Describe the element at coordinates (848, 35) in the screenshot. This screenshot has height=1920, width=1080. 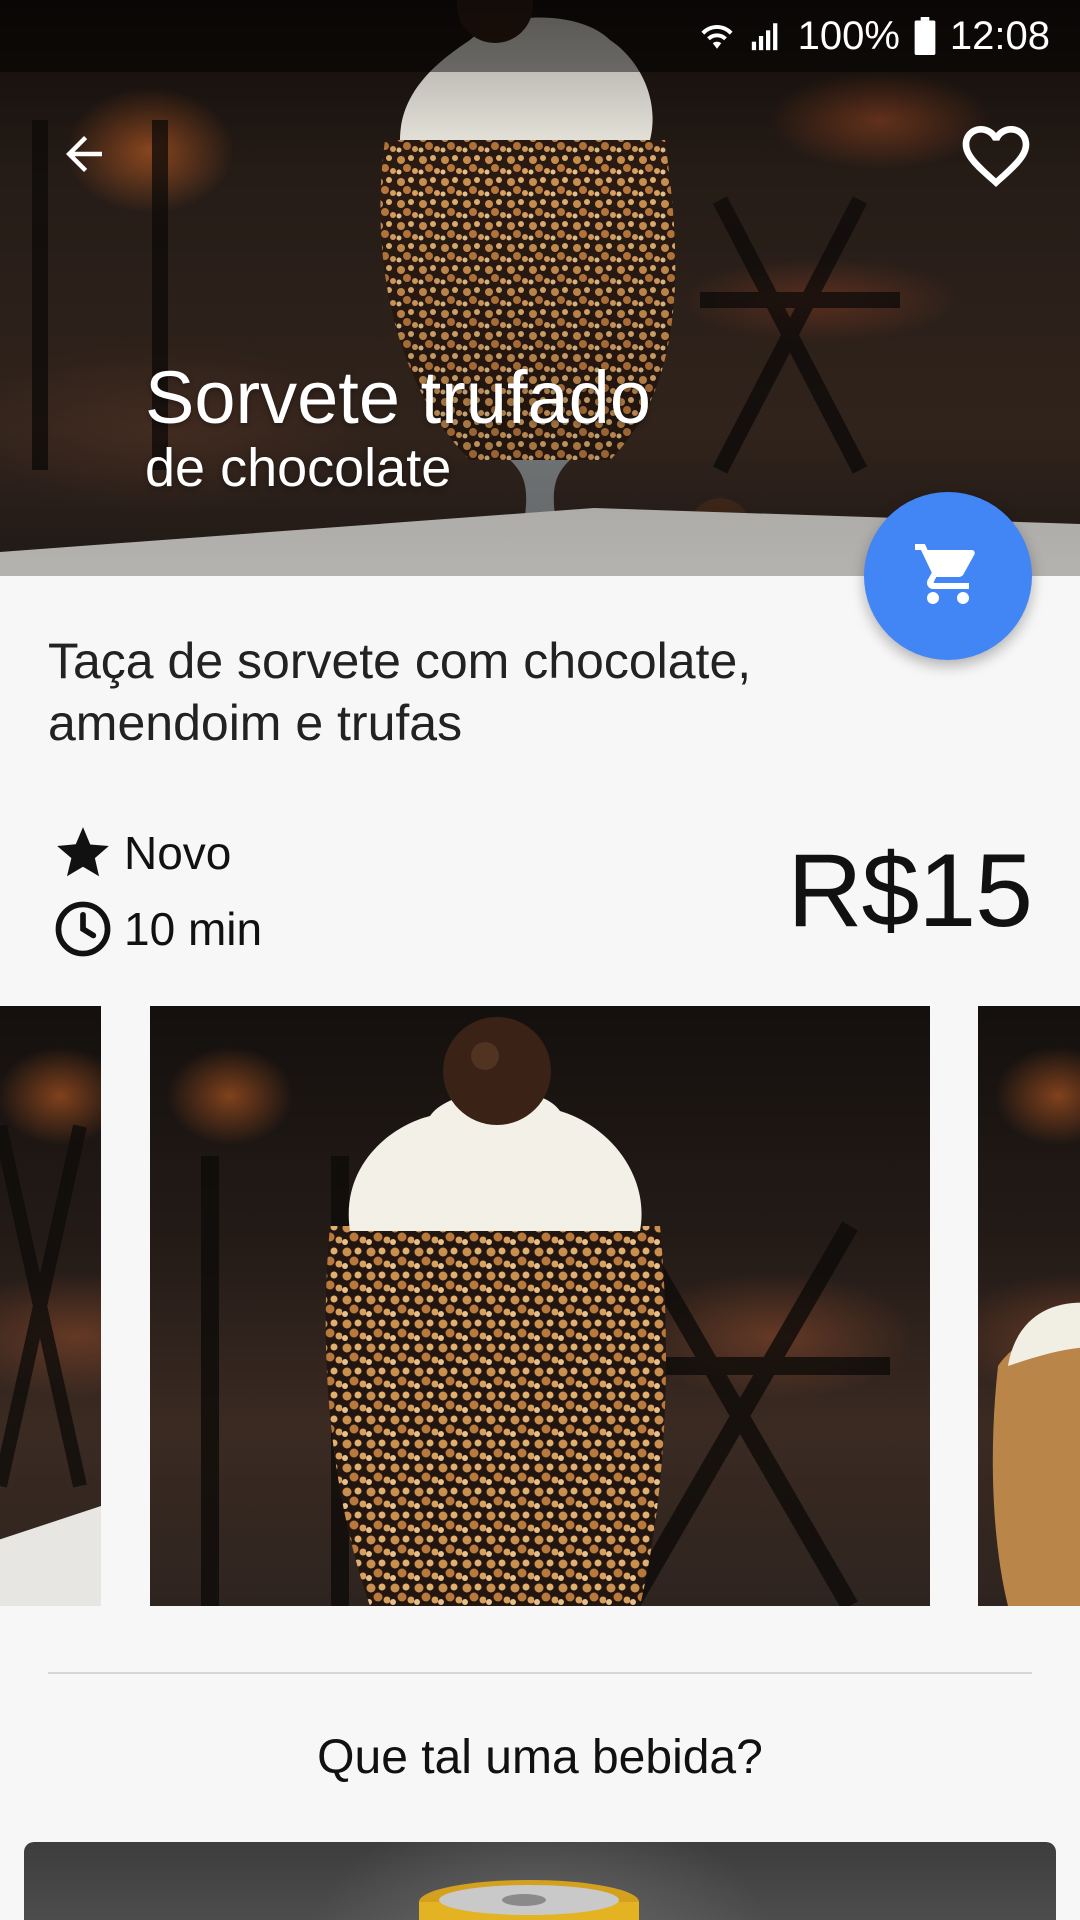
I see `battery-percent: 100%` at that location.